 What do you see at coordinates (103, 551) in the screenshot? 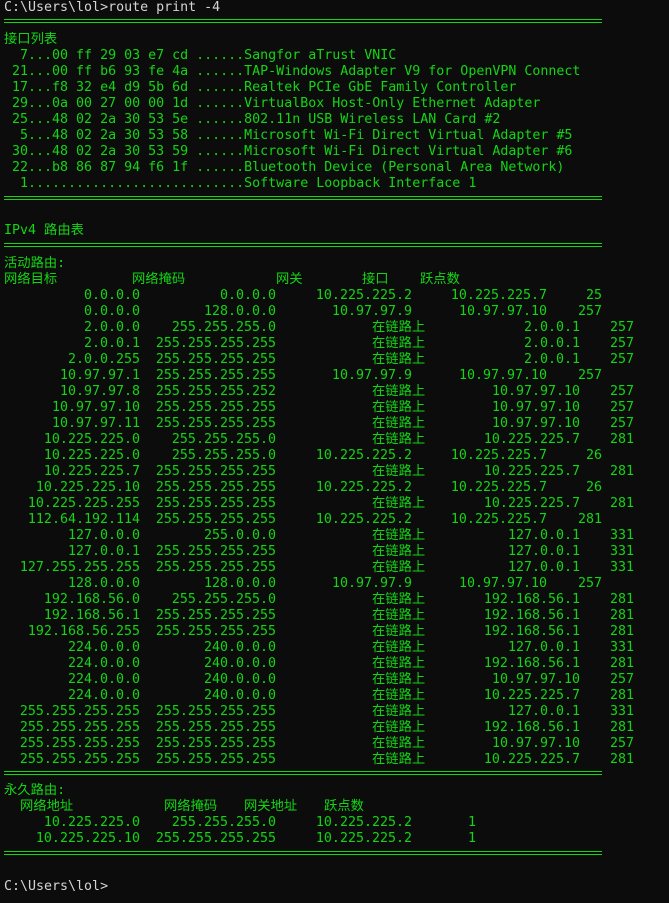
I see `route-destination: 127.0.0.1` at bounding box center [103, 551].